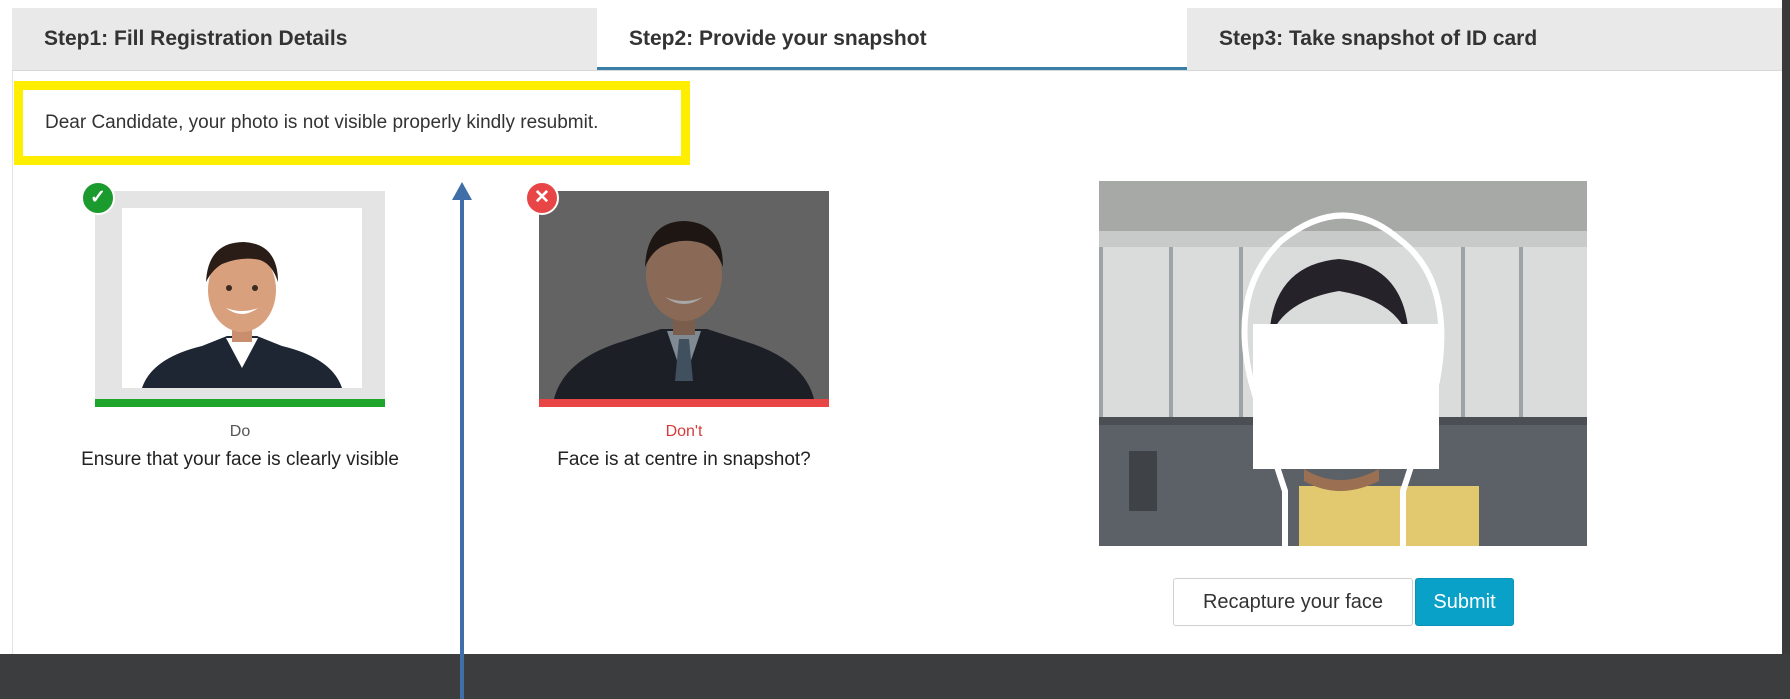  I want to click on tab-step2: Step2: Provide your snapshot, so click(892, 39).